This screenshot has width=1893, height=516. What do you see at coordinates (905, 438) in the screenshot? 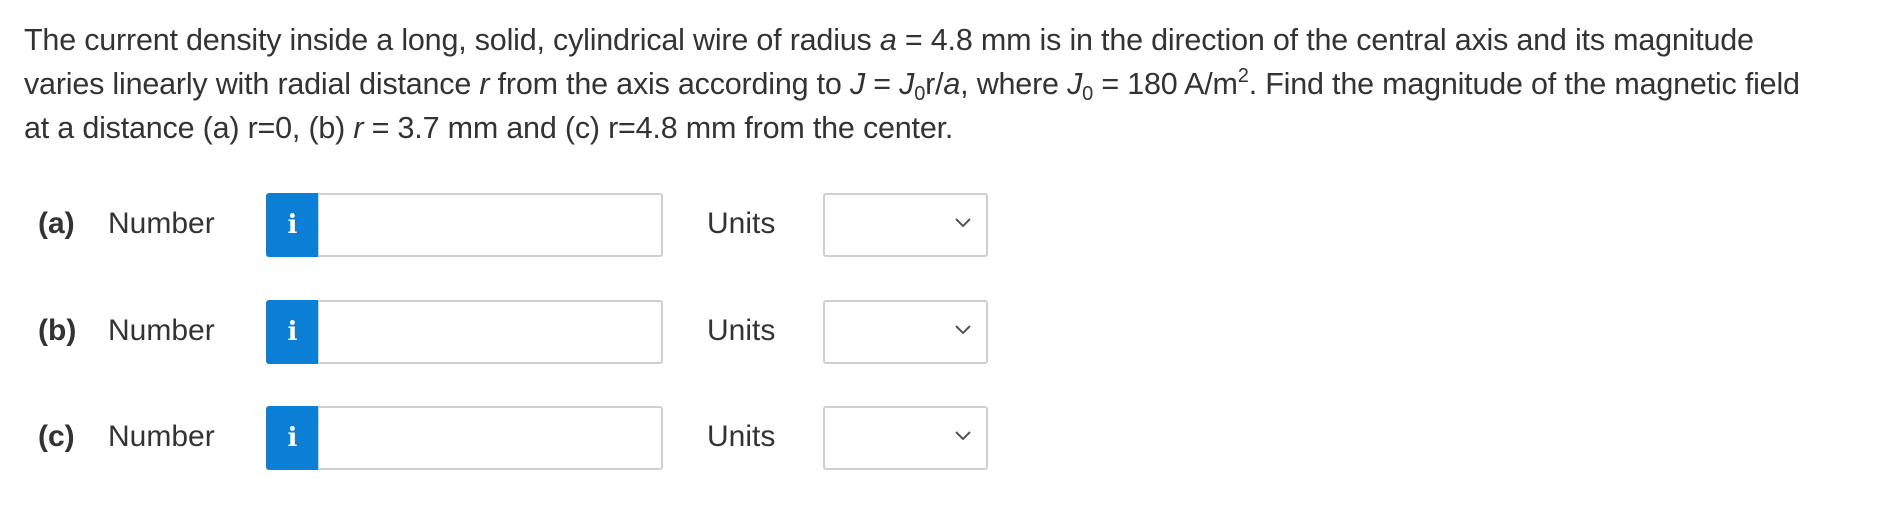
I see `units-dropdown-c` at bounding box center [905, 438].